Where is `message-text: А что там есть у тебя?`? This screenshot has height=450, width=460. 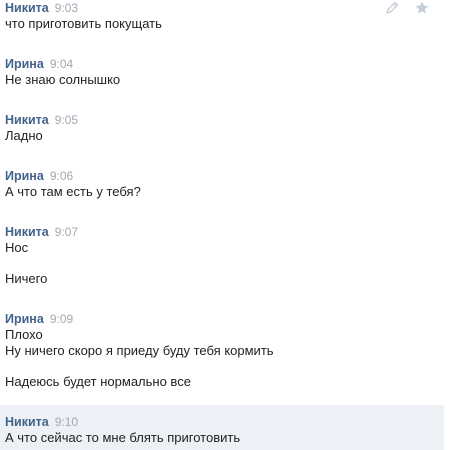
message-text: А что там есть у тебя? is located at coordinates (73, 191).